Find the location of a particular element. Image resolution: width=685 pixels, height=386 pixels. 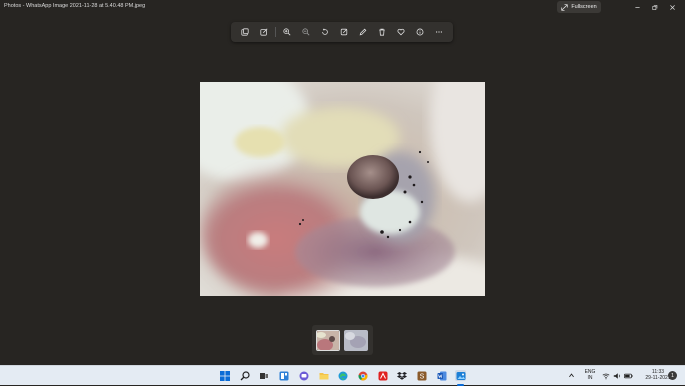

toolbar-divider is located at coordinates (275, 32).